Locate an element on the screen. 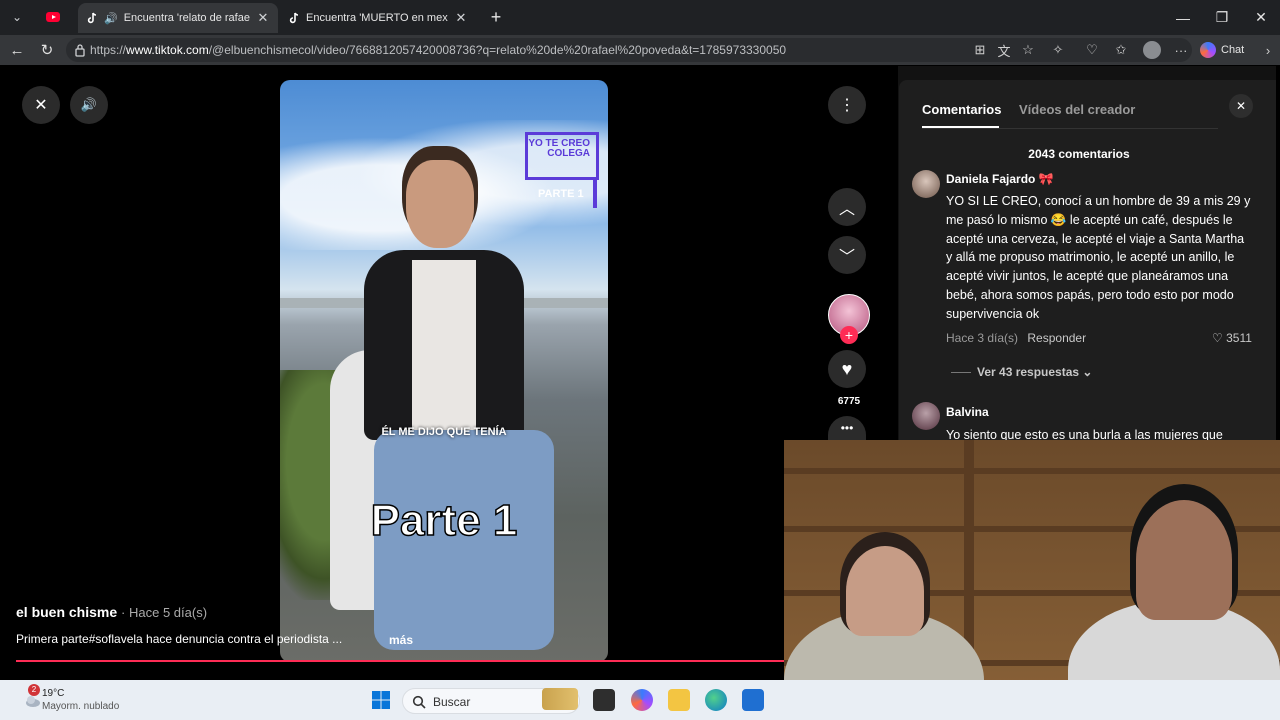 The image size is (1280, 720). copilot-chat-button: Chat is located at coordinates (1222, 50).